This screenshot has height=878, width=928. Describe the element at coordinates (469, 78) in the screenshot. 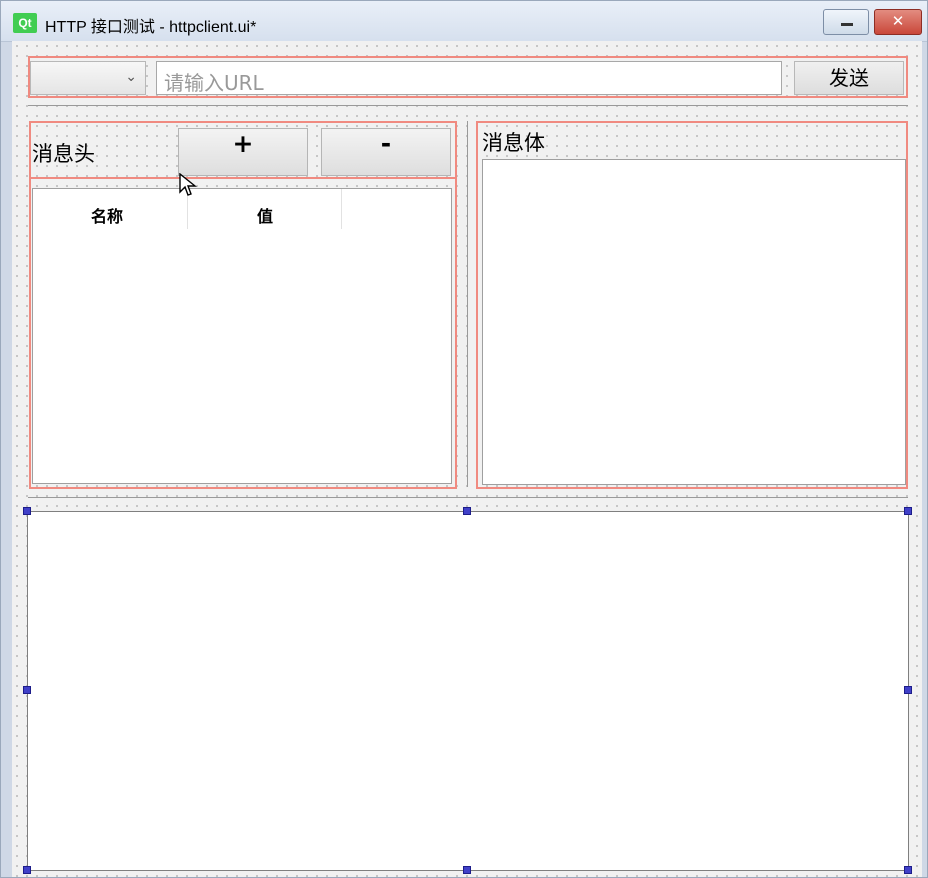

I see `url-input: 请输入URL` at that location.